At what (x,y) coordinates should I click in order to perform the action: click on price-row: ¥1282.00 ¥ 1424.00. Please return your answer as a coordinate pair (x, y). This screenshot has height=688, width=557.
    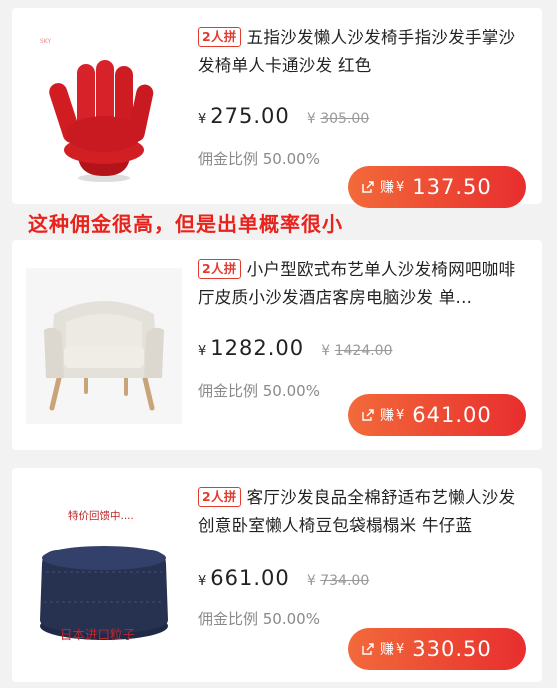
    Looking at the image, I should click on (295, 348).